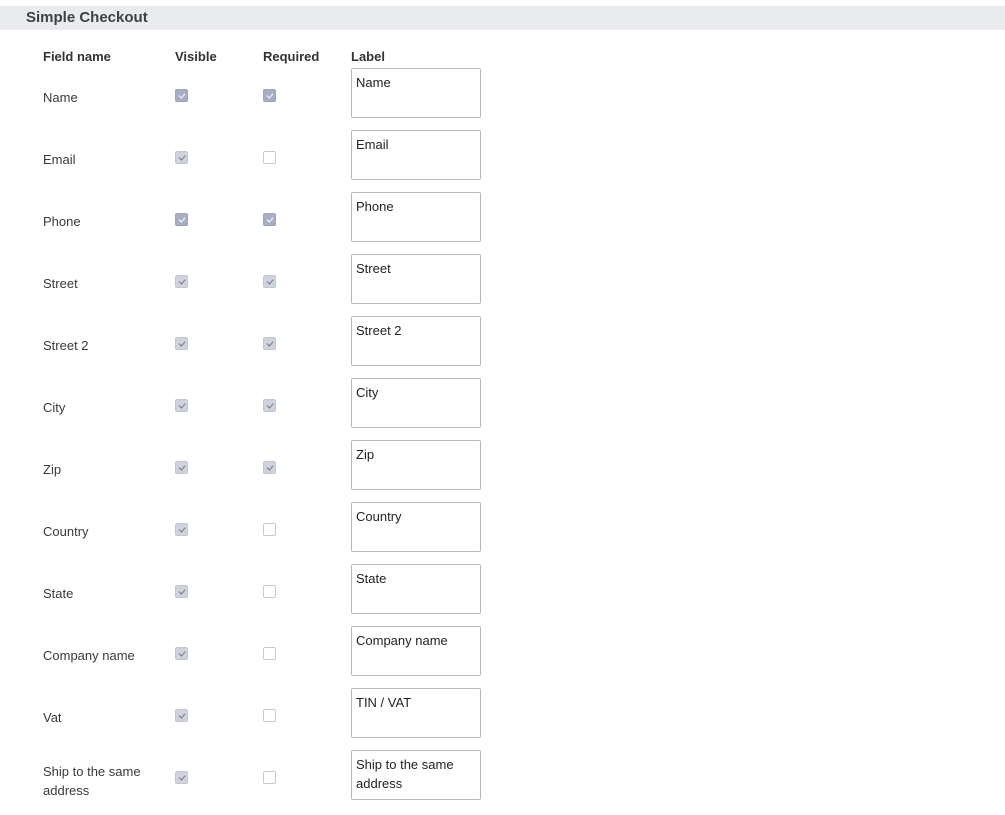  Describe the element at coordinates (196, 56) in the screenshot. I see `column-header-visible: Visible` at that location.